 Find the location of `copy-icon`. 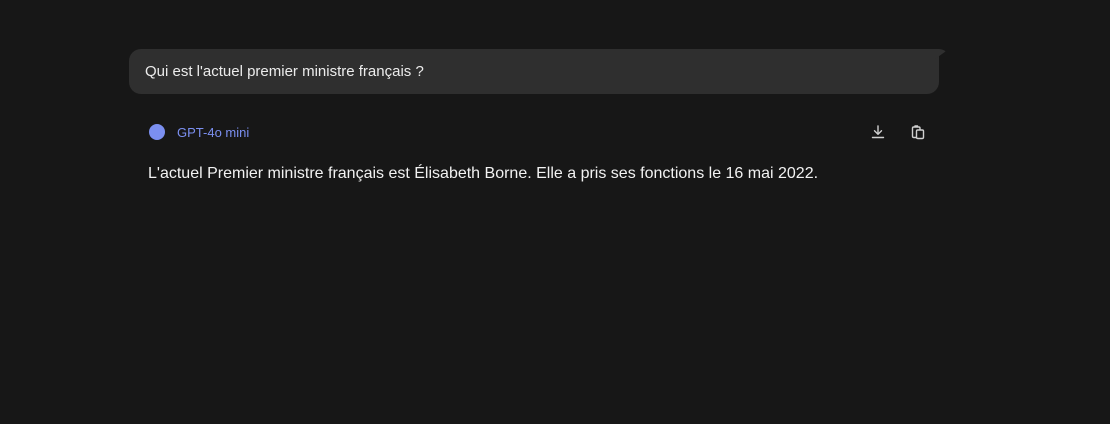

copy-icon is located at coordinates (918, 132).